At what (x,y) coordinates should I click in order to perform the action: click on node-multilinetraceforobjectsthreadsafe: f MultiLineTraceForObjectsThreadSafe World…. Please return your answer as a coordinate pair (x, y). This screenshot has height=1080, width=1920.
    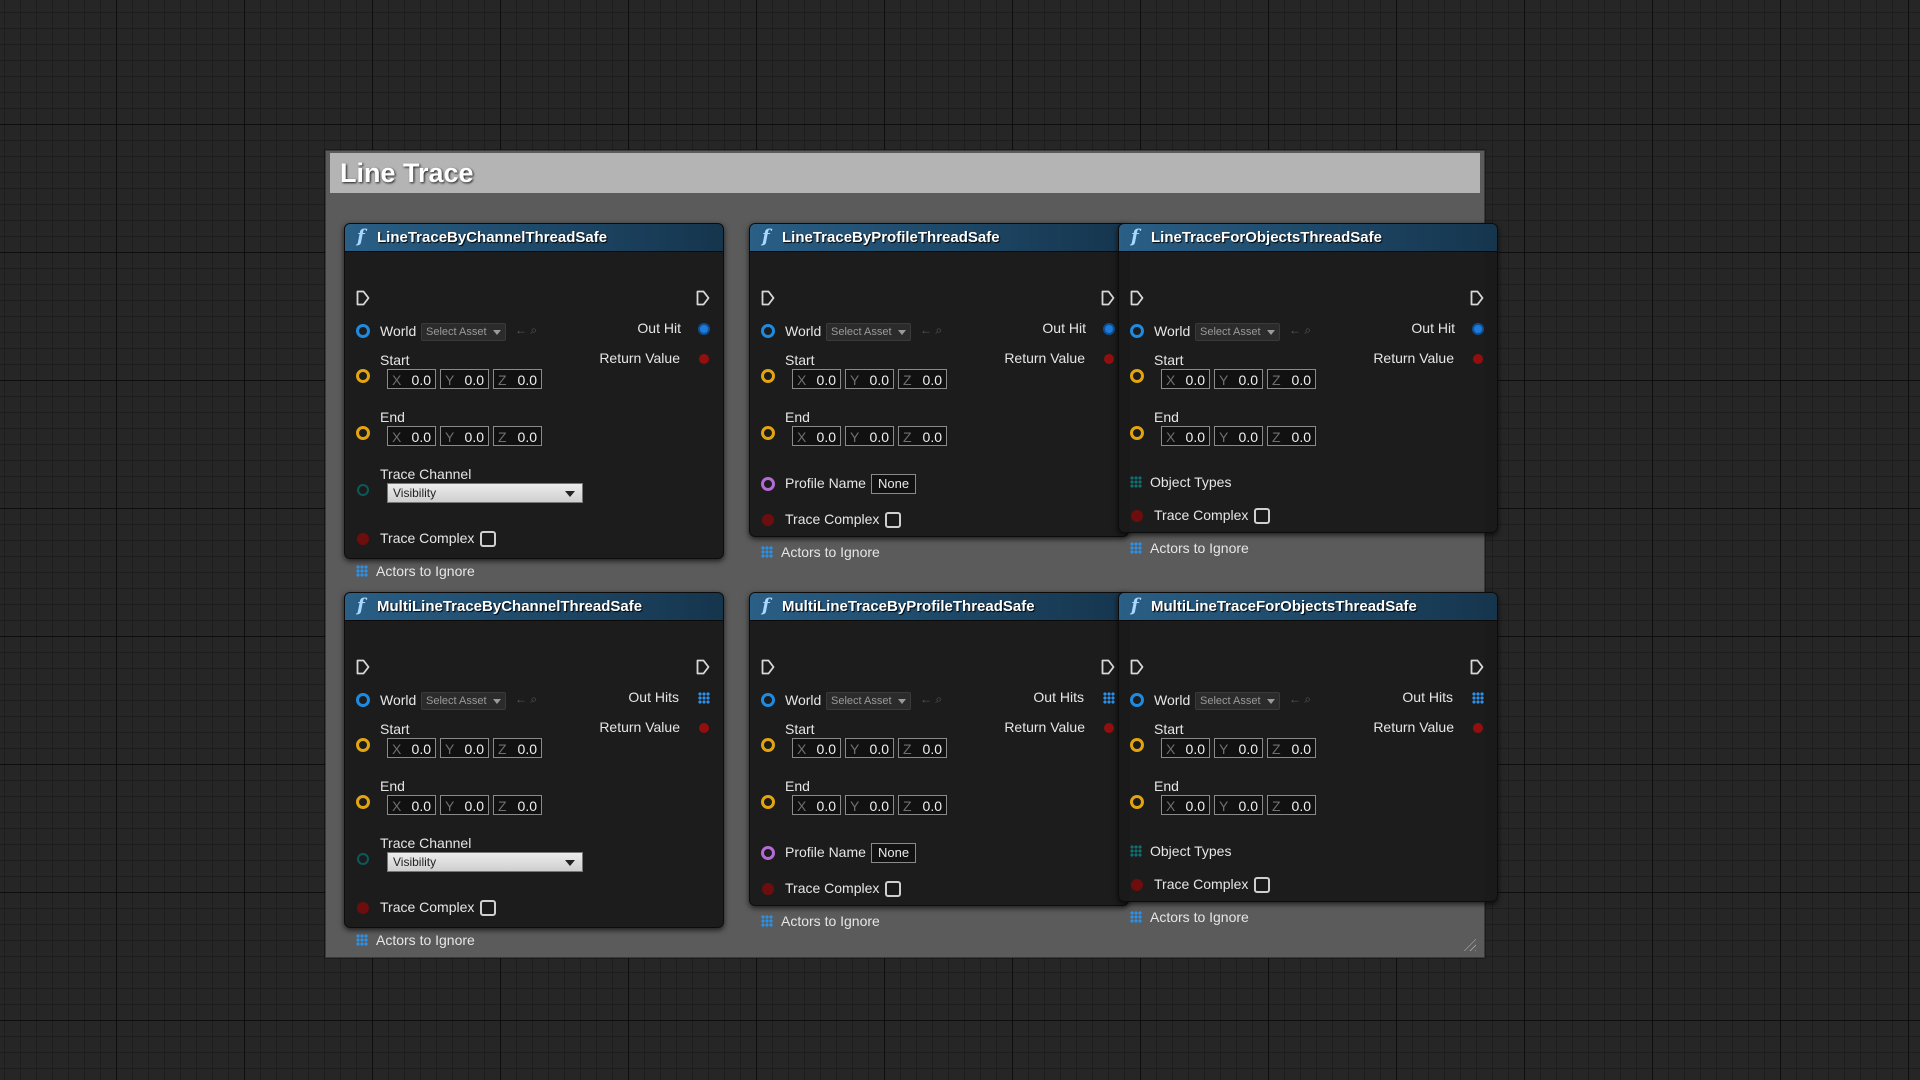
    Looking at the image, I should click on (1308, 758).